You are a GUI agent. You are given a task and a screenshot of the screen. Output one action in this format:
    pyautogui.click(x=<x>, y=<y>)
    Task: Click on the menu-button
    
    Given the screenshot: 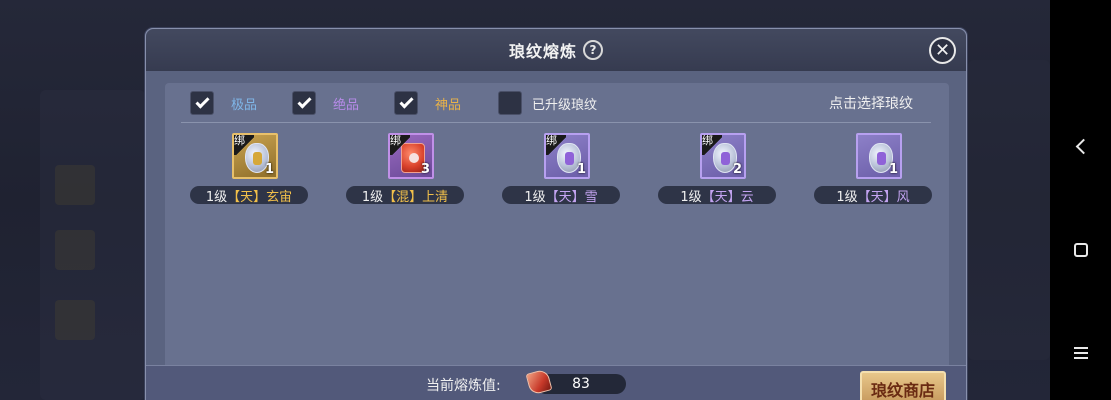 What is the action you would take?
    pyautogui.click(x=1080, y=353)
    